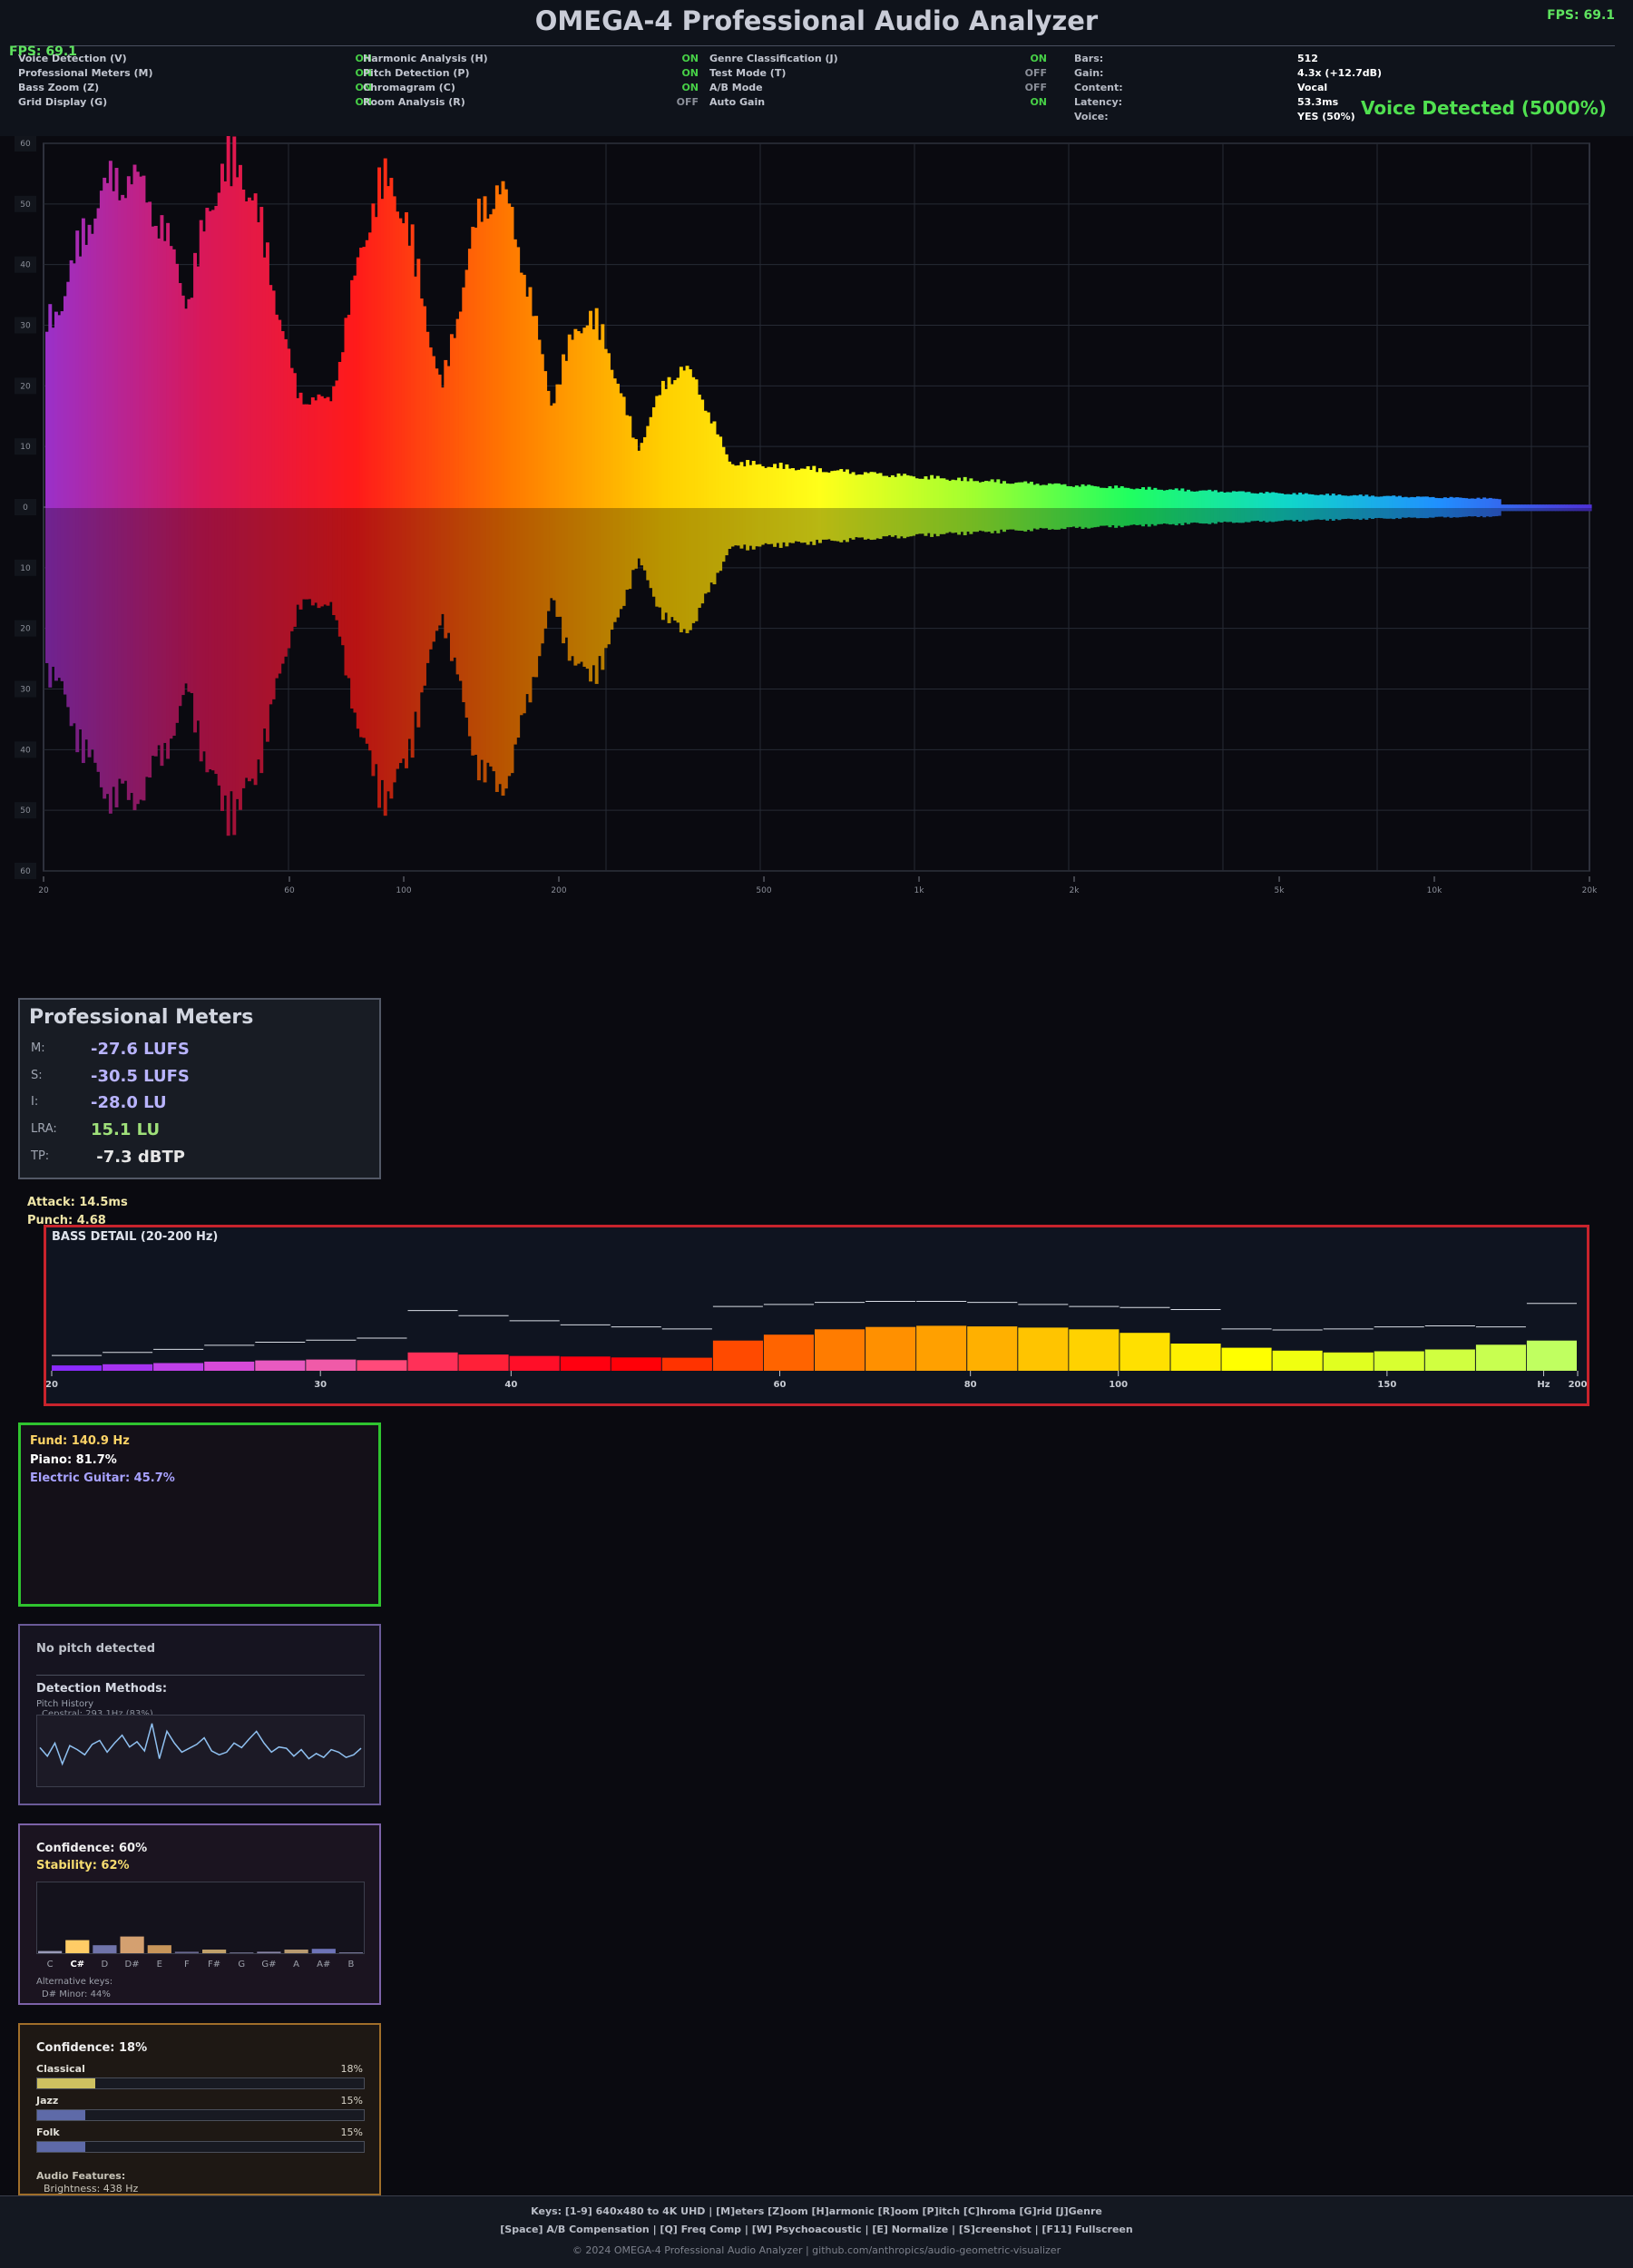 Image resolution: width=1633 pixels, height=2268 pixels. I want to click on info-key: Bars:, so click(1089, 59).